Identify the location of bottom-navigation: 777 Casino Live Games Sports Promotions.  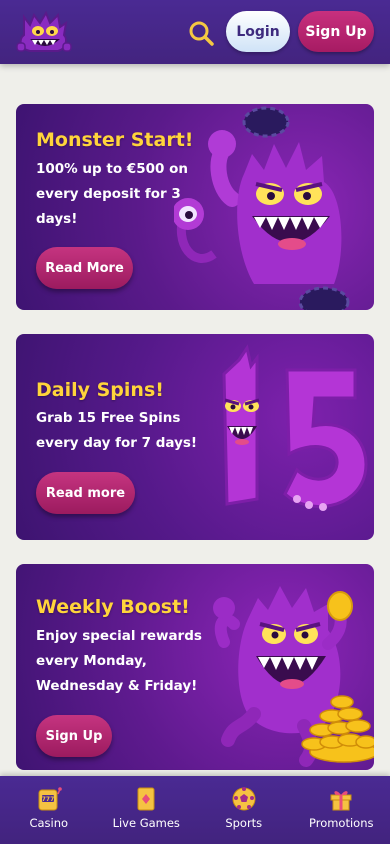
(195, 810).